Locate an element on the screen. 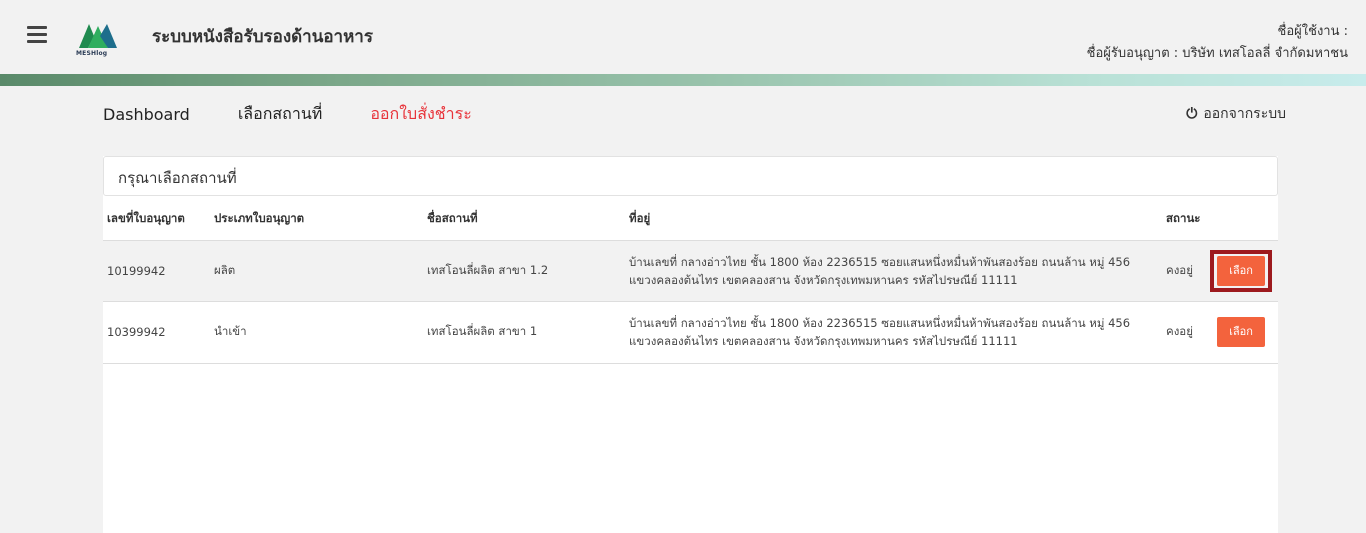  license-type-cell: ผลิต is located at coordinates (316, 271).